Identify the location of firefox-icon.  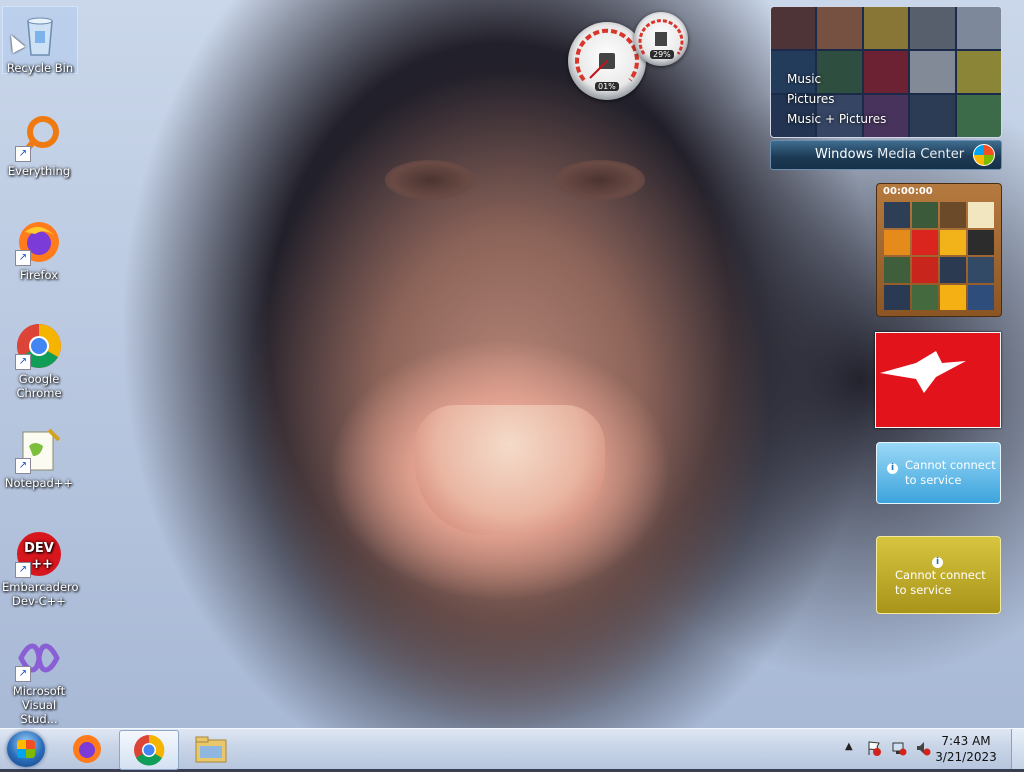
(87, 749).